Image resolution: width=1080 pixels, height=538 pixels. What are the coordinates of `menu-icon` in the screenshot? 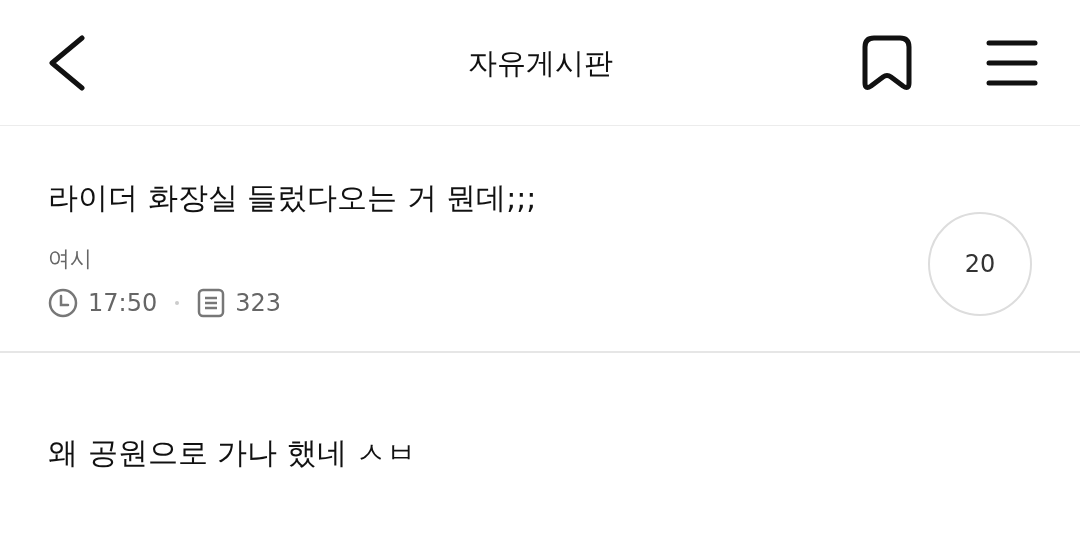 It's located at (1012, 62).